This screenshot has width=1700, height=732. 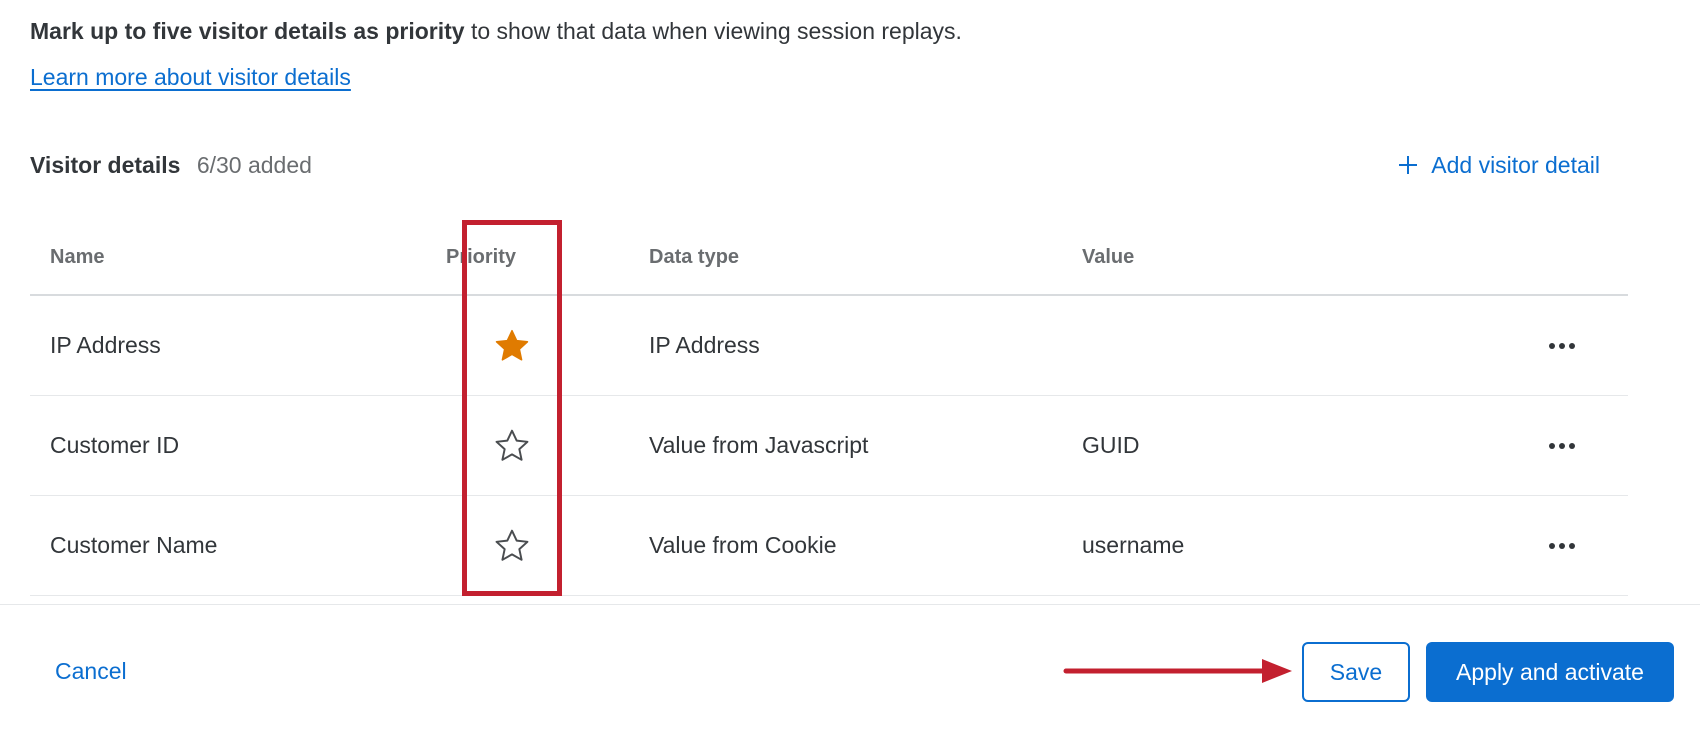 What do you see at coordinates (1177, 671) in the screenshot?
I see `annotation-arrow` at bounding box center [1177, 671].